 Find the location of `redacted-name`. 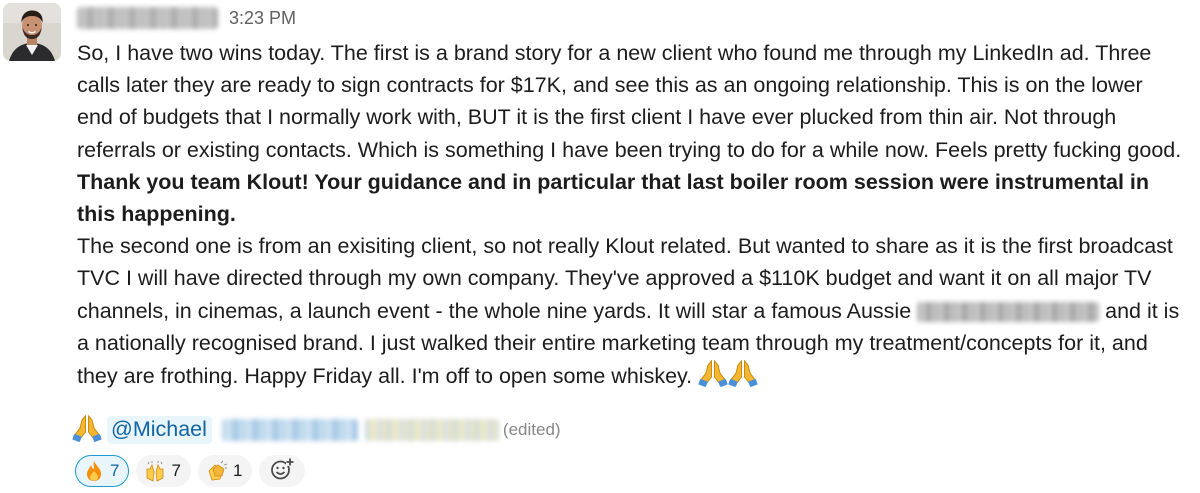

redacted-name is located at coordinates (1008, 311).